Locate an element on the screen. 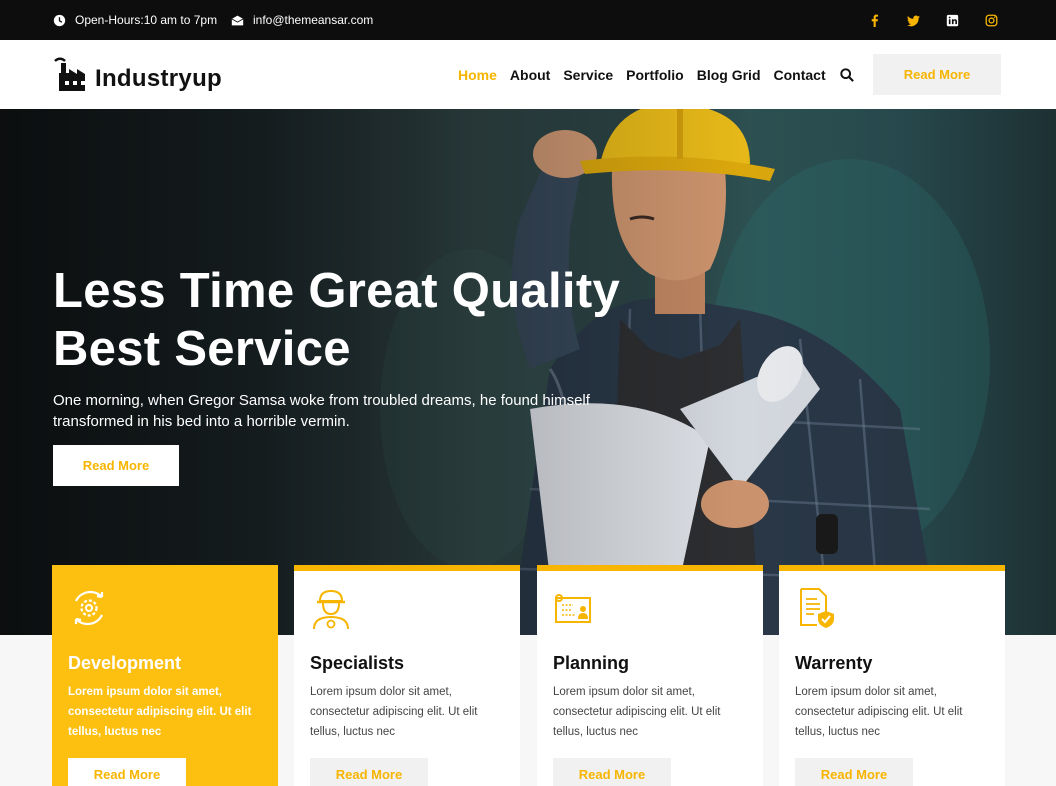 The image size is (1056, 786). factory-icon is located at coordinates (69, 74).